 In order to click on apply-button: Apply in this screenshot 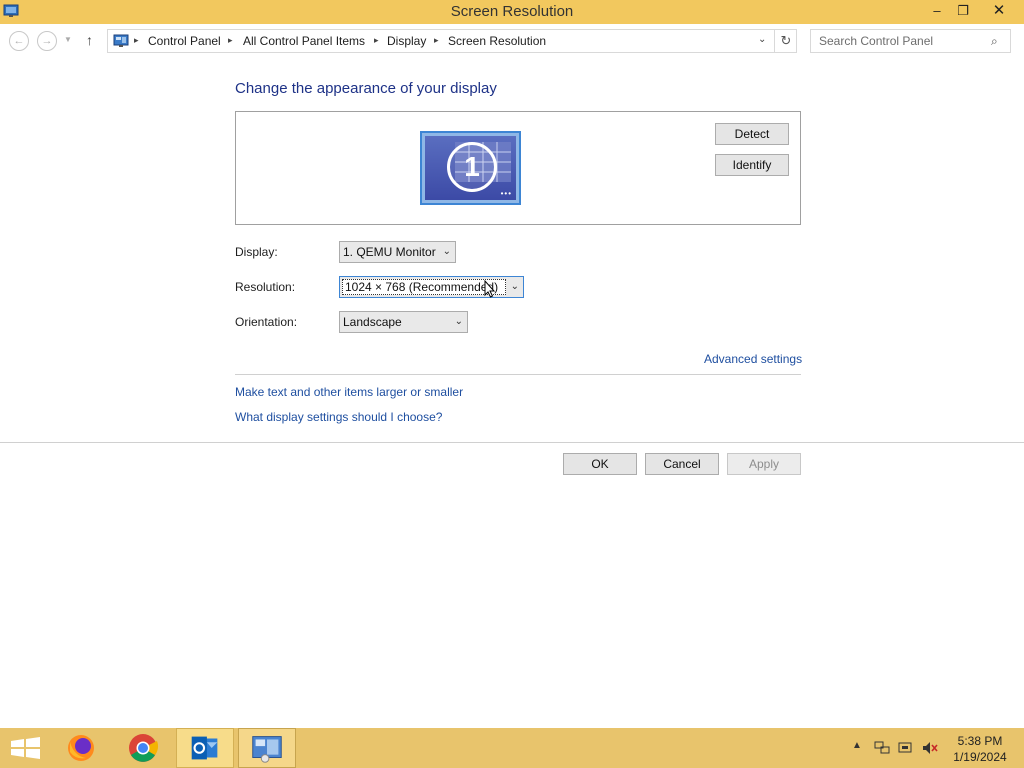, I will do `click(764, 464)`.